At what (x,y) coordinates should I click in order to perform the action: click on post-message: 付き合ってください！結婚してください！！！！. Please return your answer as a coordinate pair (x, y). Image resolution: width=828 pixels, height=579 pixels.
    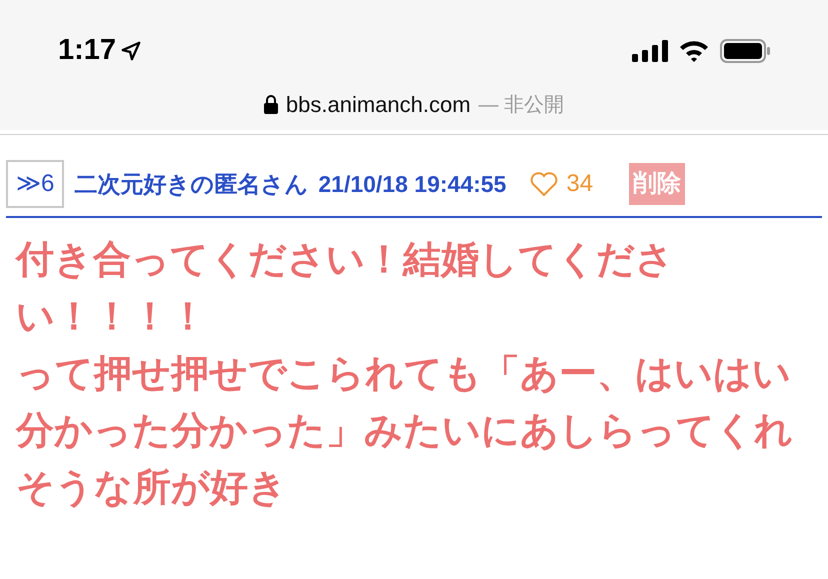
    Looking at the image, I should click on (345, 289).